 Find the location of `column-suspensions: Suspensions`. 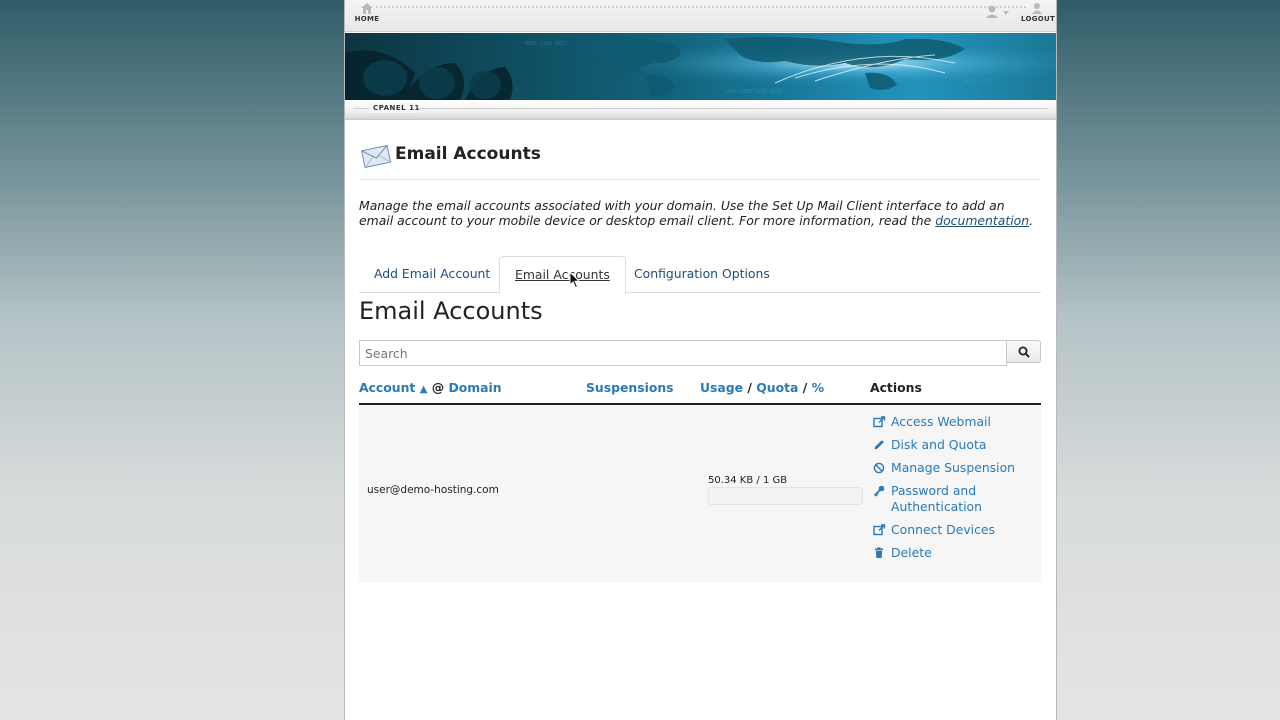

column-suspensions: Suspensions is located at coordinates (630, 387).